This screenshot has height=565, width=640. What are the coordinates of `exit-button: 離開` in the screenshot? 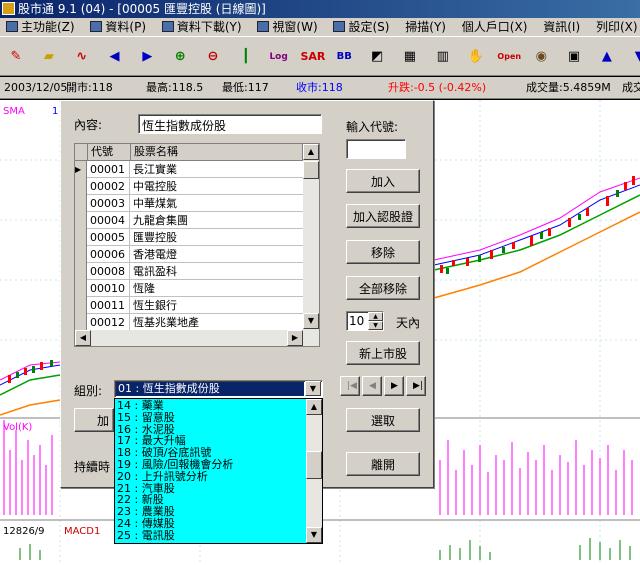 It's located at (383, 464).